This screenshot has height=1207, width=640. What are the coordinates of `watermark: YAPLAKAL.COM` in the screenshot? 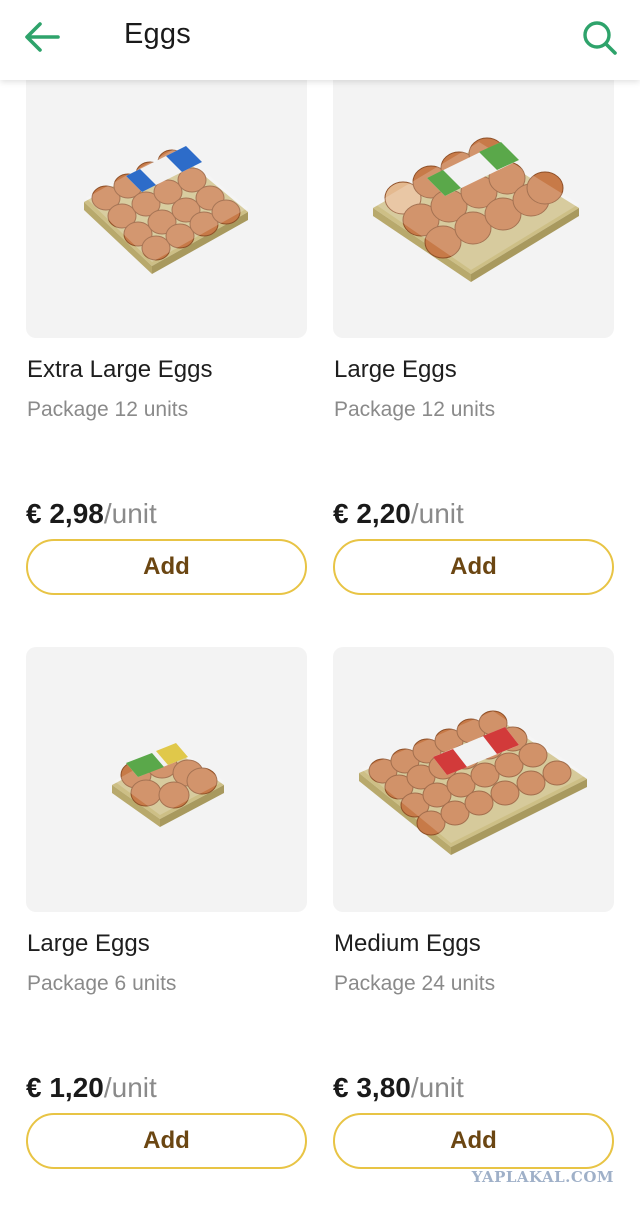 It's located at (542, 1177).